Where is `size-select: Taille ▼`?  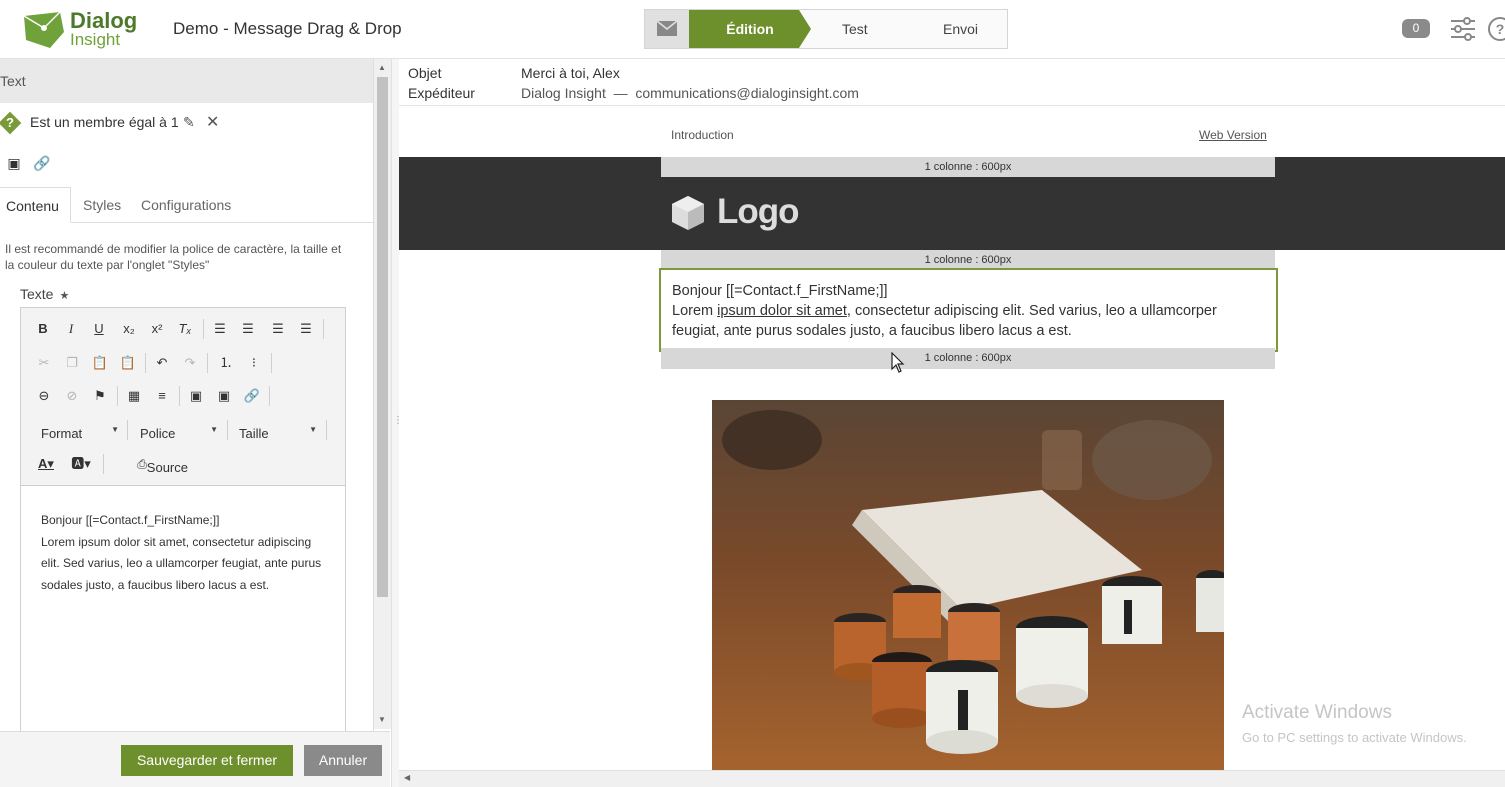 size-select: Taille ▼ is located at coordinates (278, 430).